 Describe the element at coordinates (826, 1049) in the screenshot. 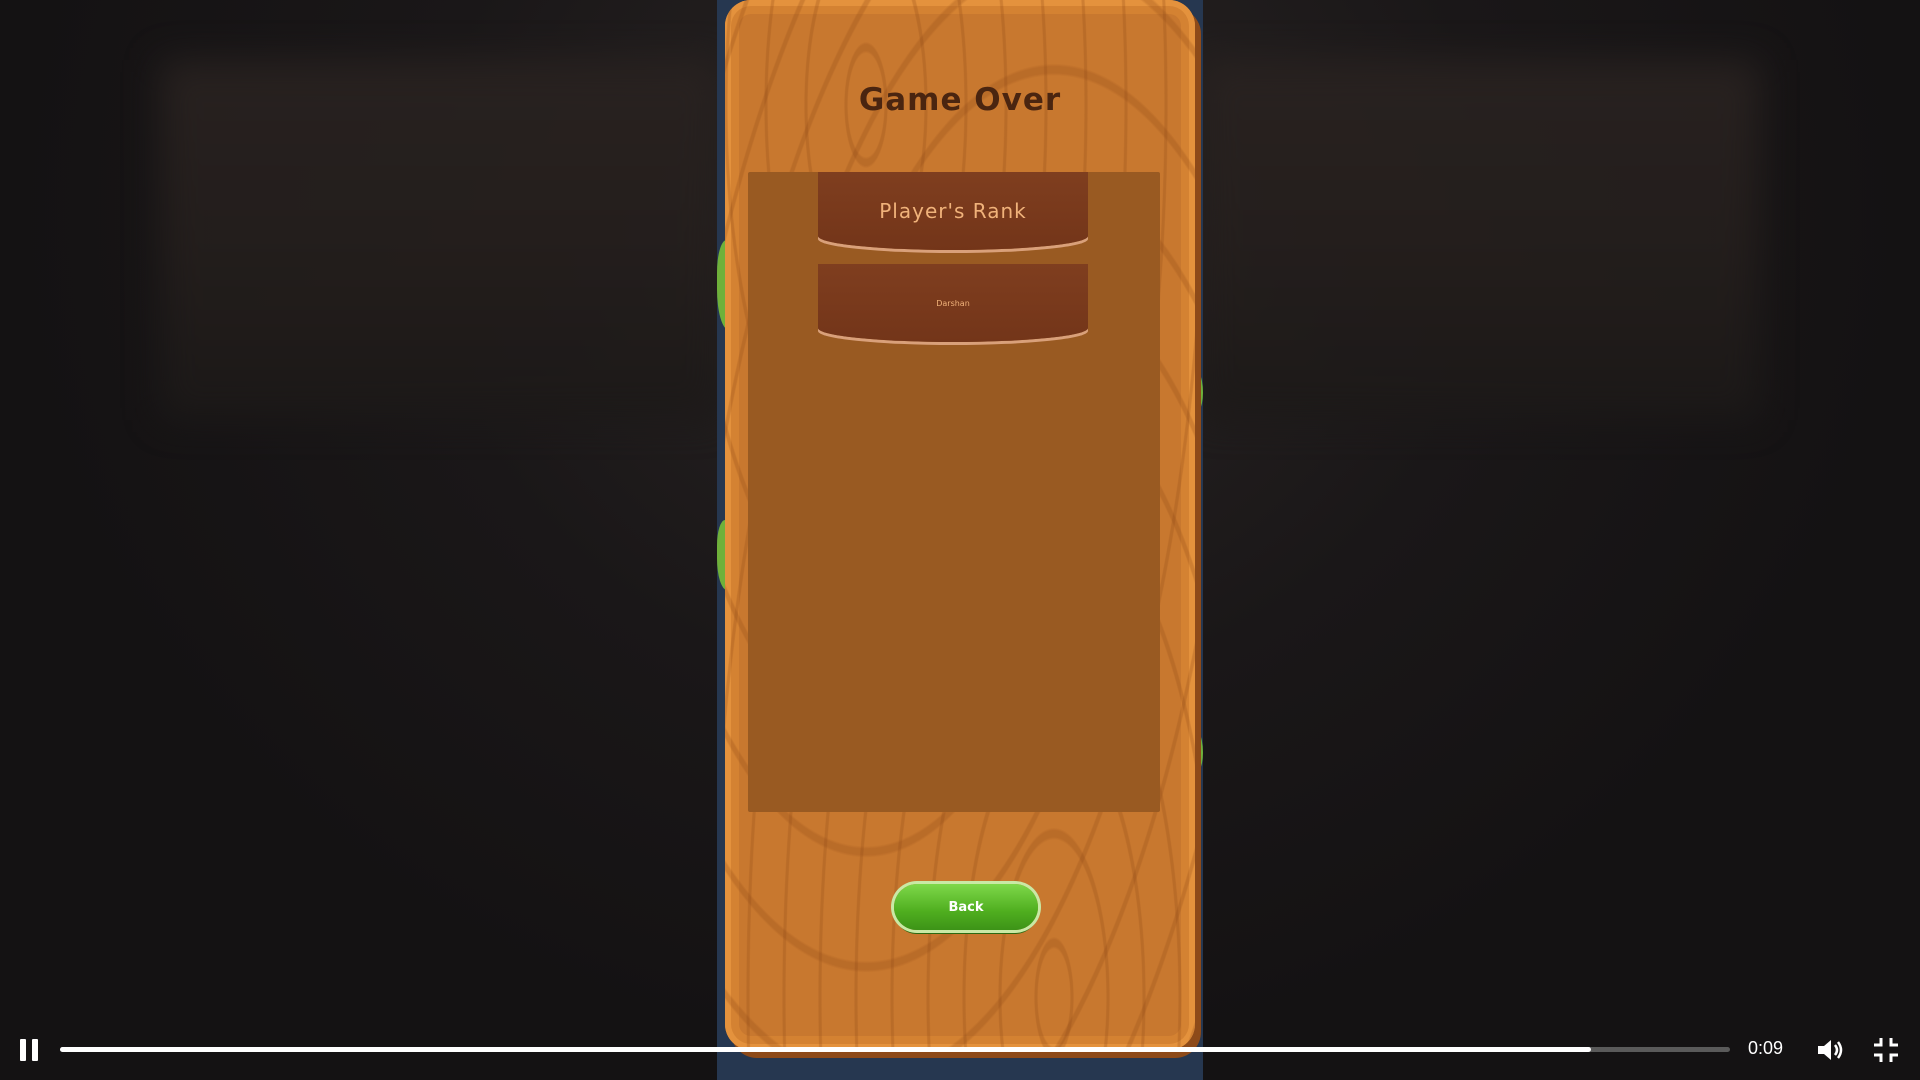

I see `progress-fill` at that location.